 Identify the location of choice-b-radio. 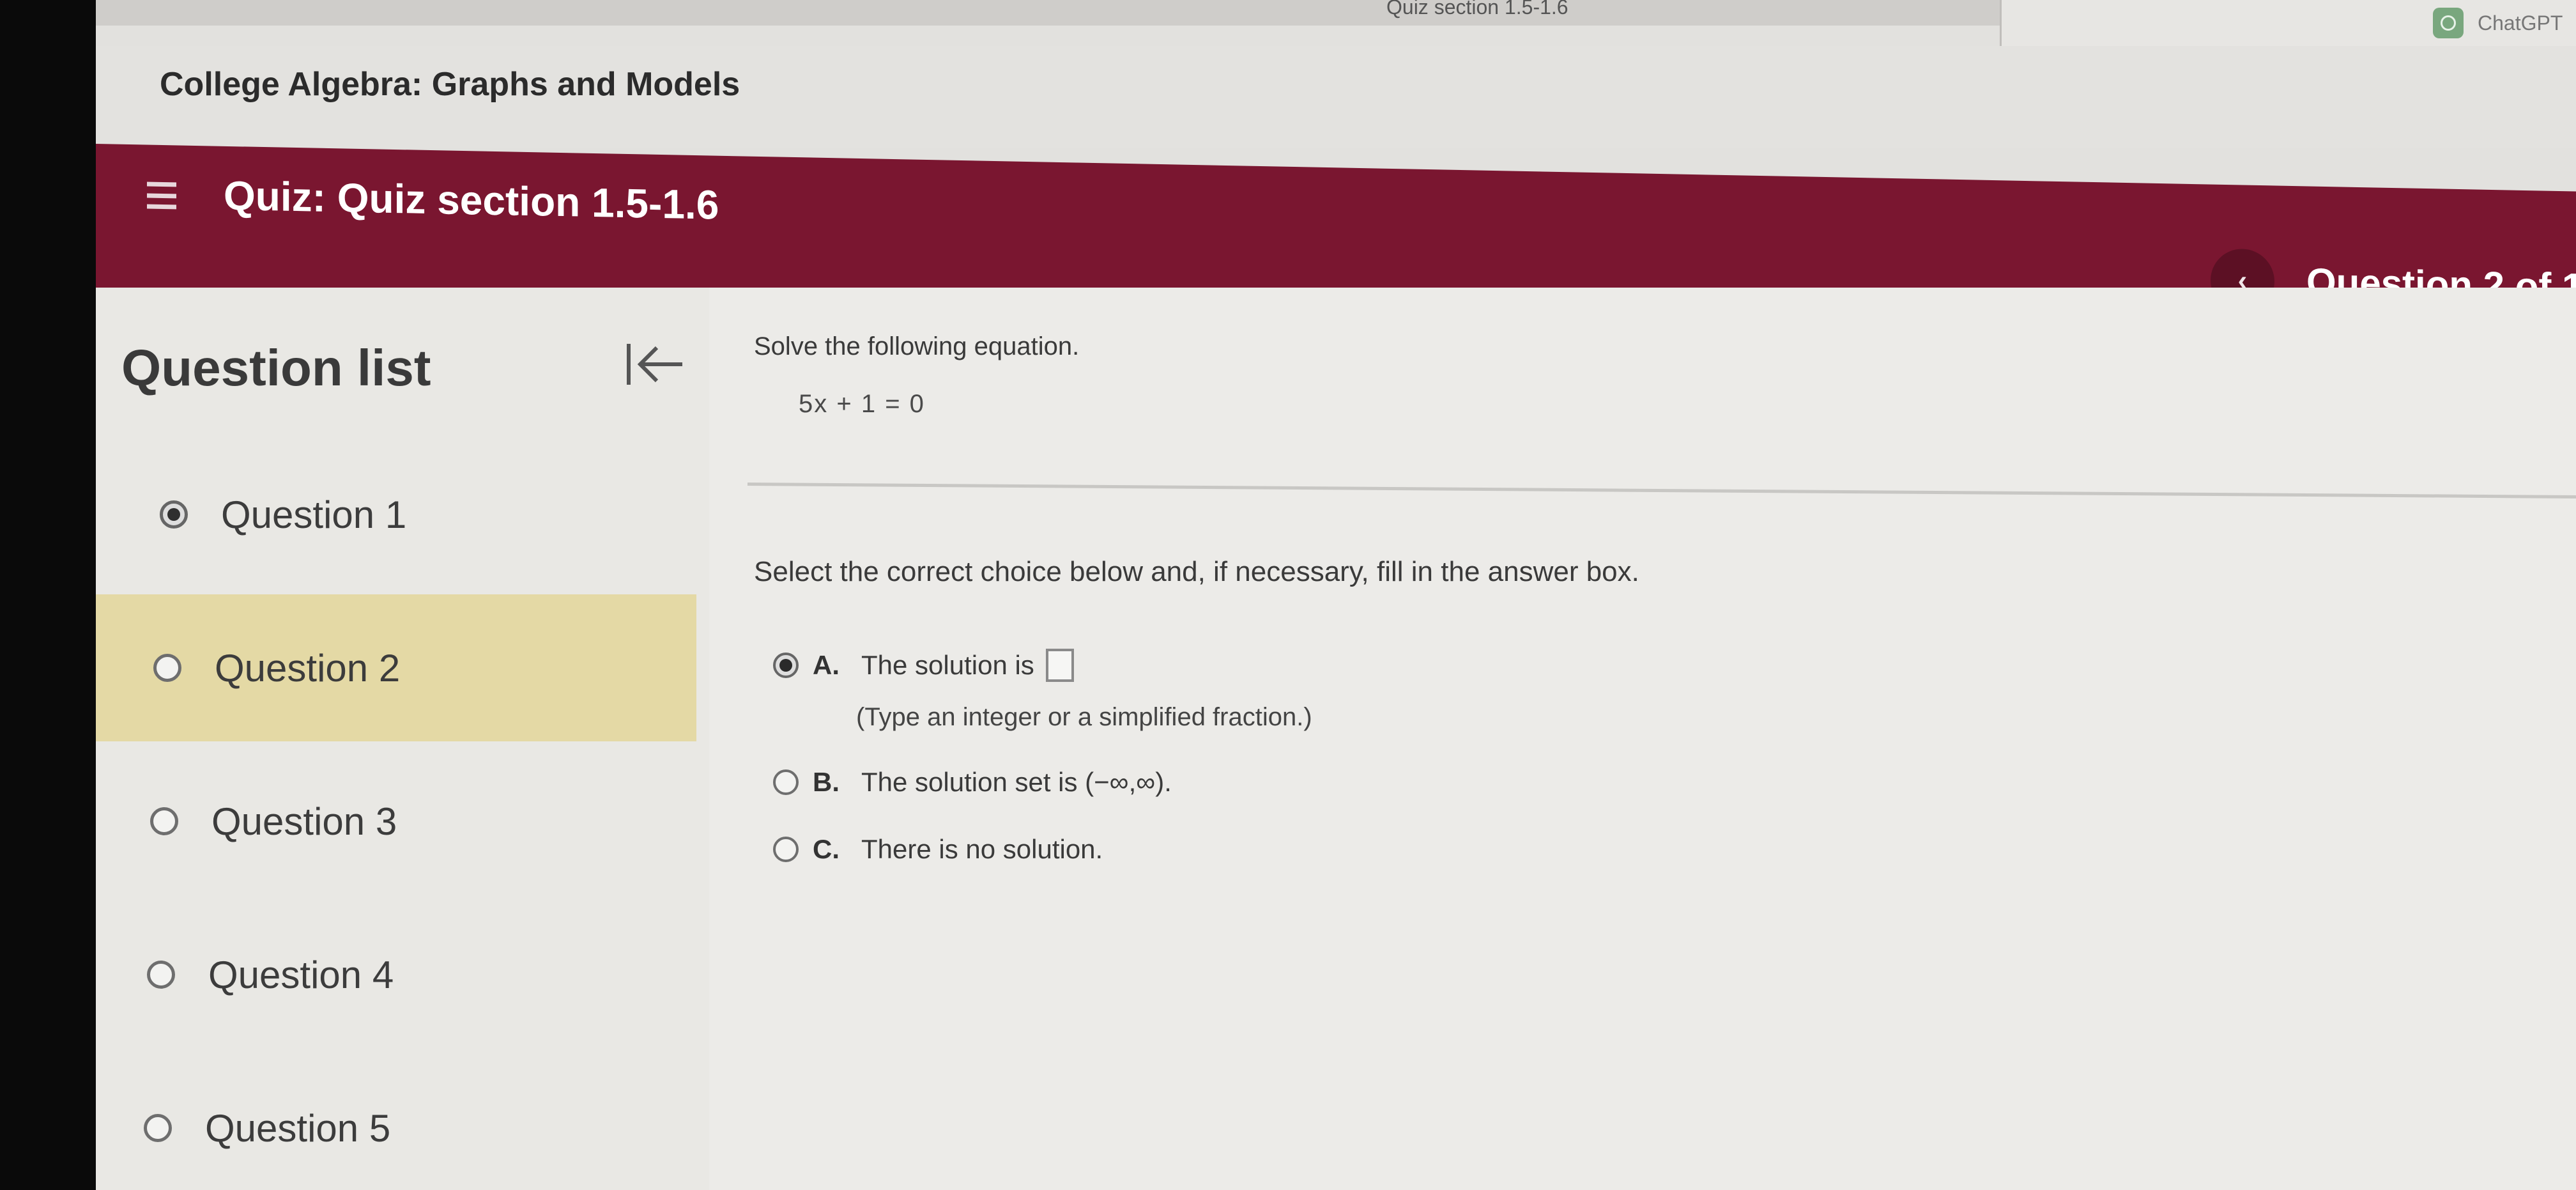
(786, 782).